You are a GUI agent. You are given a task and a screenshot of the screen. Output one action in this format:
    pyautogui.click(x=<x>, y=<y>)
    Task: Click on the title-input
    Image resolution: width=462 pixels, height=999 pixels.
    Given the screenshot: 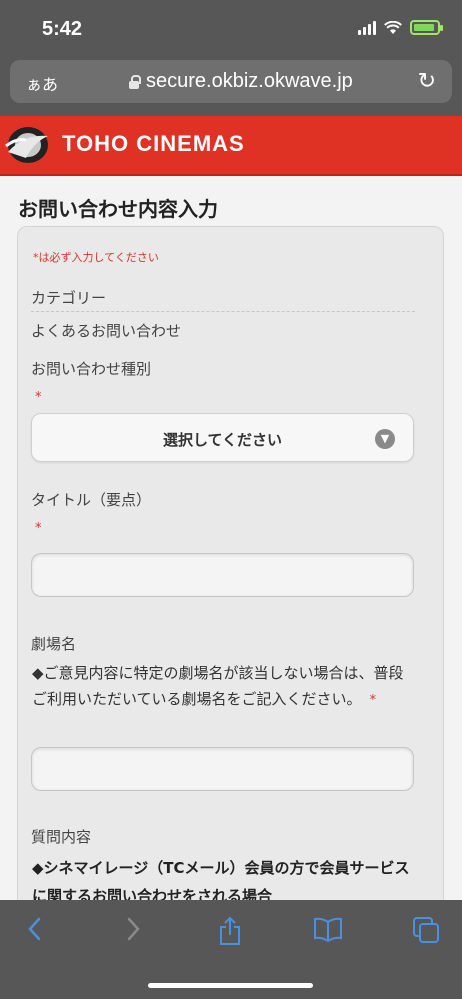 What is the action you would take?
    pyautogui.click(x=222, y=575)
    